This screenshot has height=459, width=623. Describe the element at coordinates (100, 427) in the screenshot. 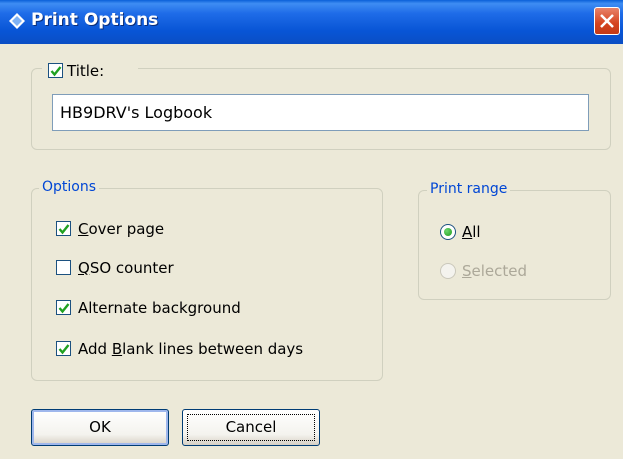

I see `ok-button: OK` at that location.